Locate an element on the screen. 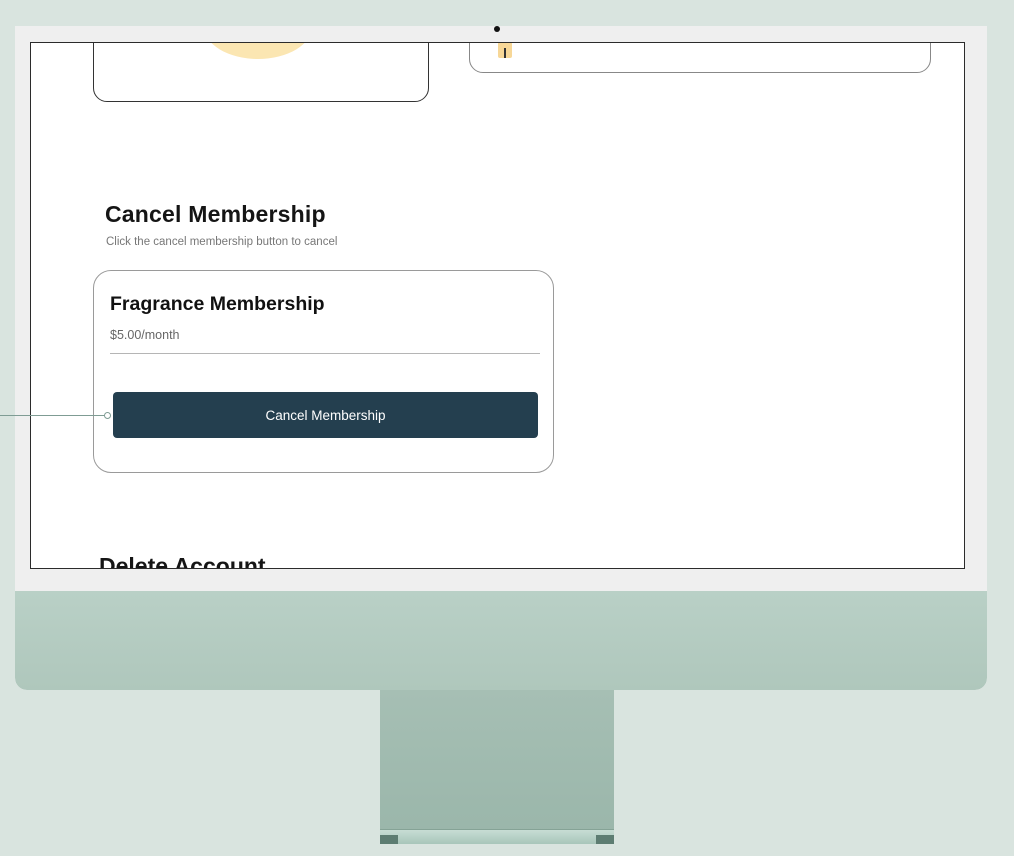  section-title: Cancel Membership is located at coordinates (215, 214).